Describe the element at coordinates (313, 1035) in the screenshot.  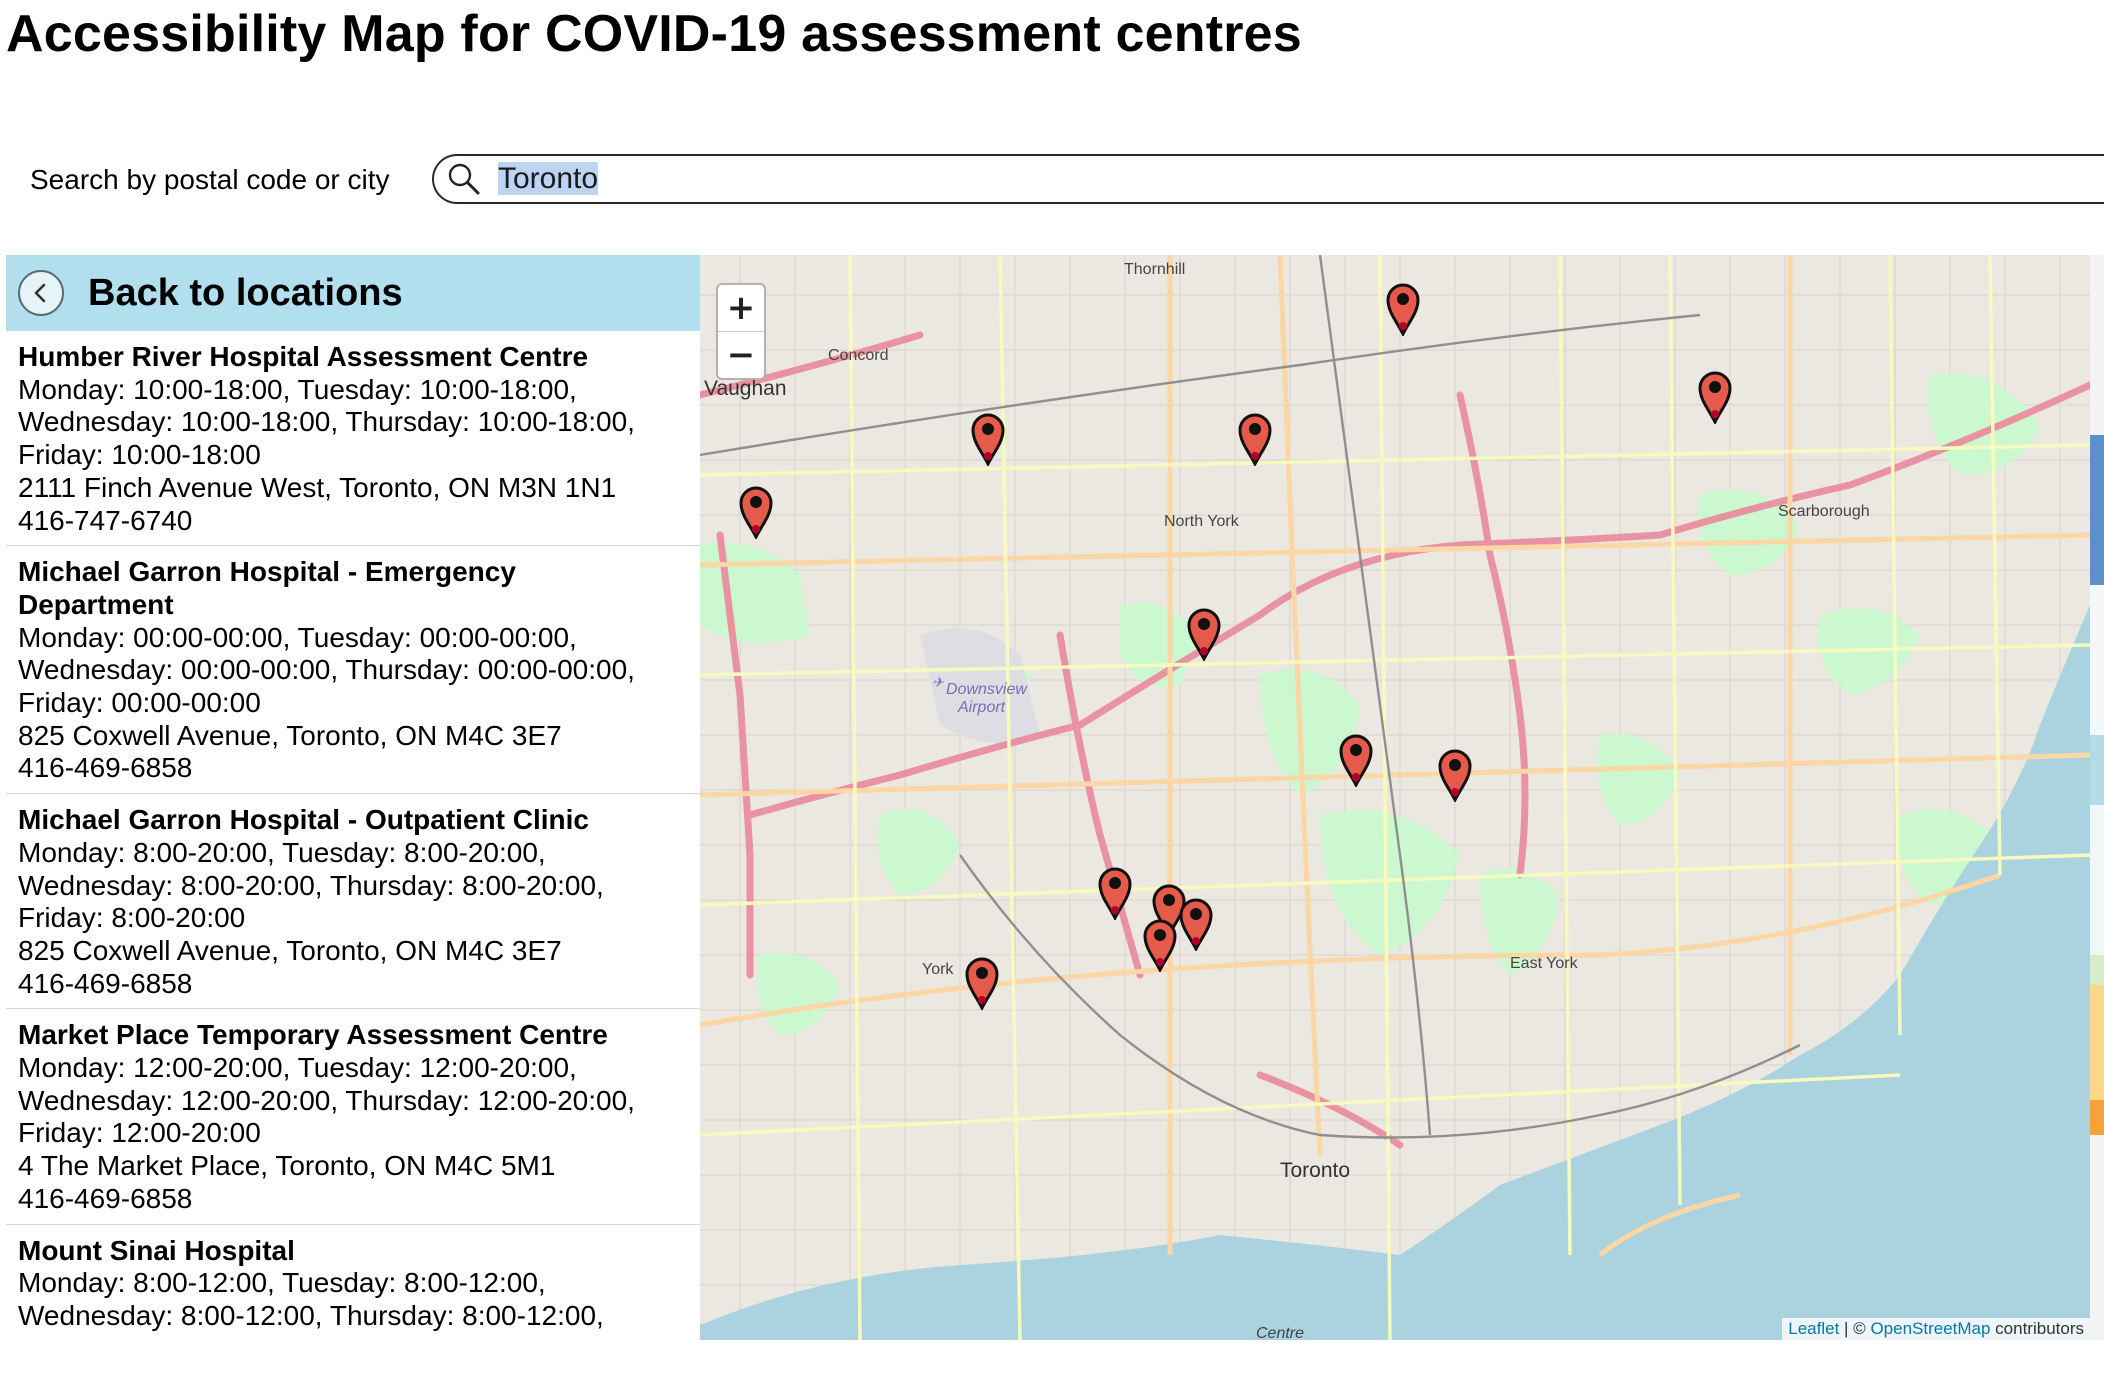
I see `location-name: Market Place Temporary Assessment Centre` at that location.